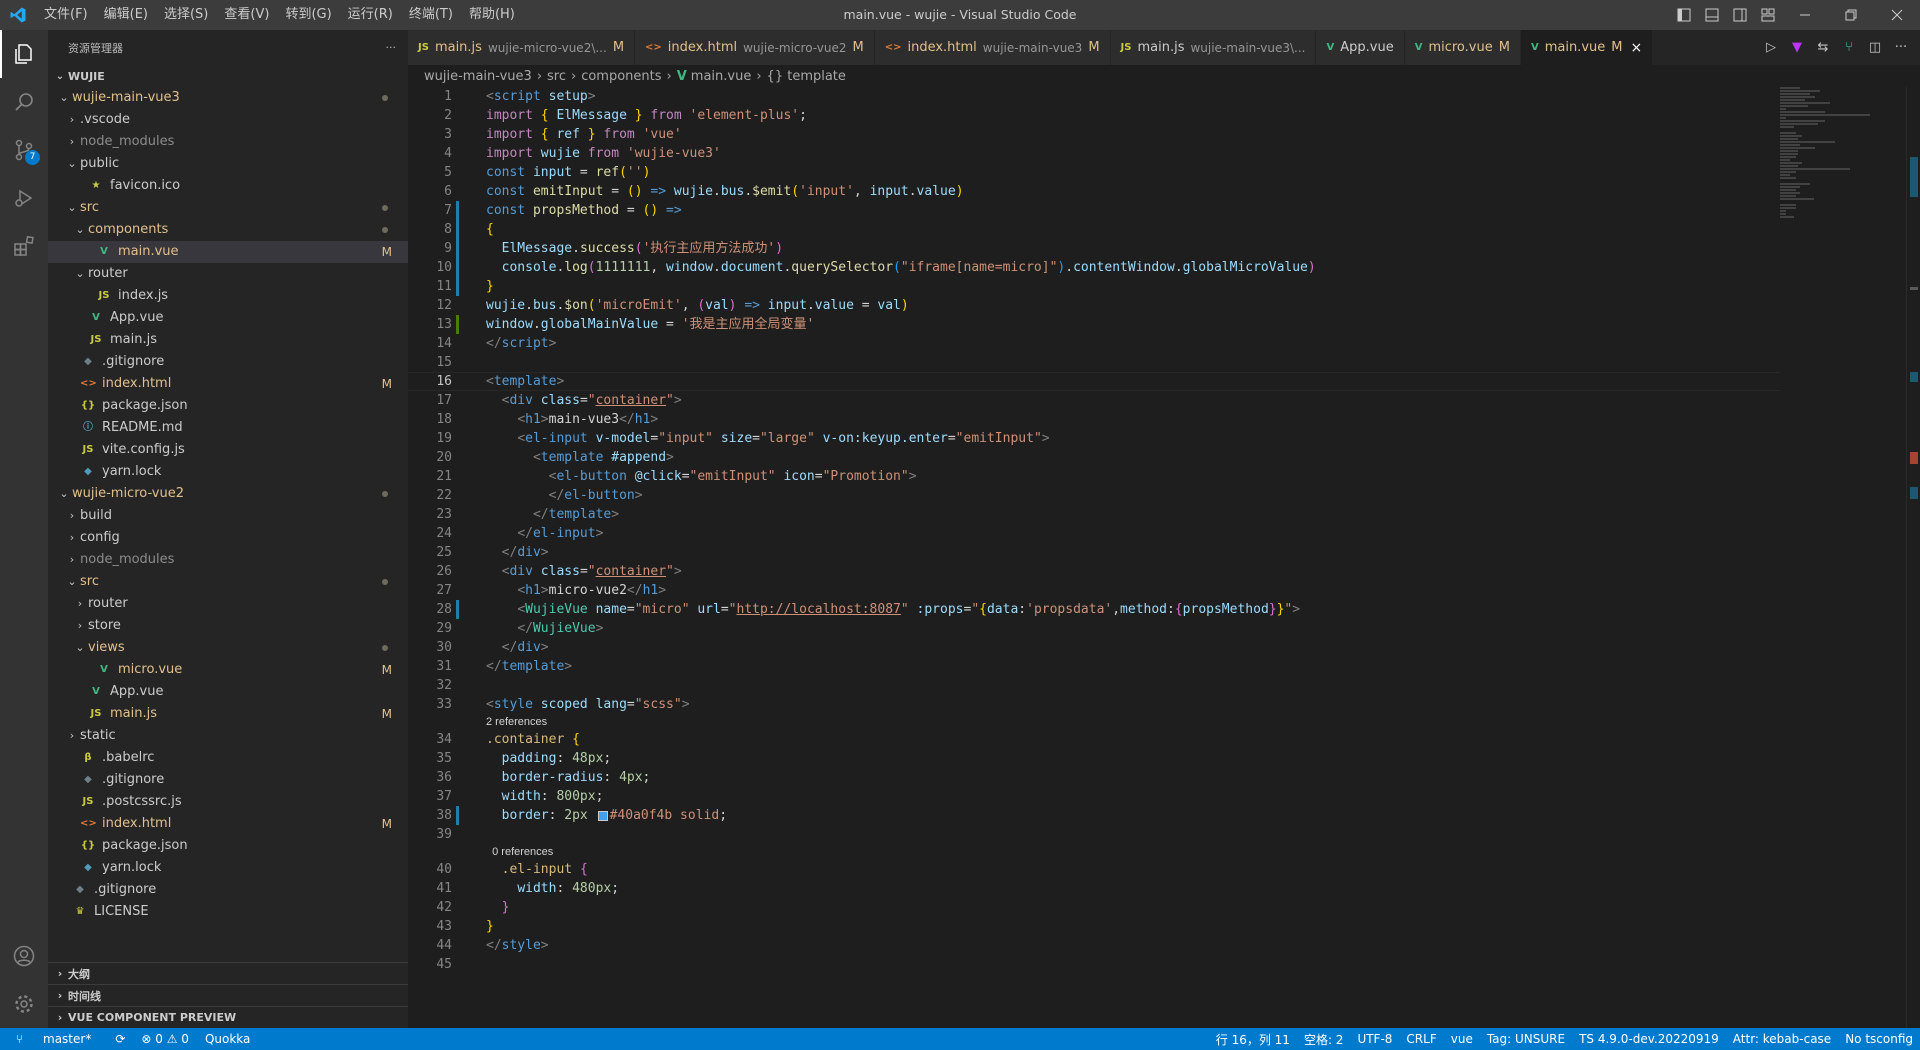 The image size is (1920, 1050). Describe the element at coordinates (228, 736) in the screenshot. I see `tree-folder: › static` at that location.